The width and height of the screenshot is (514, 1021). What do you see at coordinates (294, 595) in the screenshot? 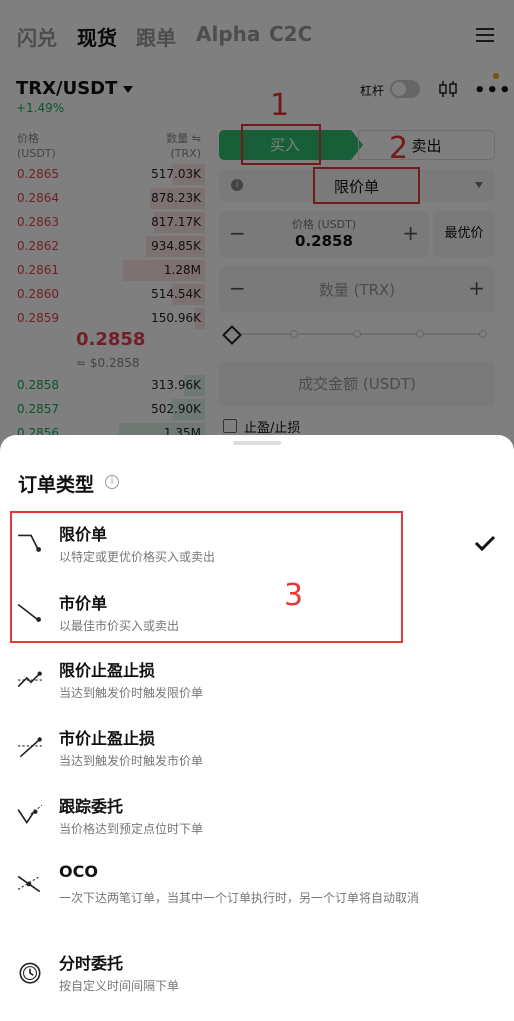
I see `annotation-number-3: 3` at bounding box center [294, 595].